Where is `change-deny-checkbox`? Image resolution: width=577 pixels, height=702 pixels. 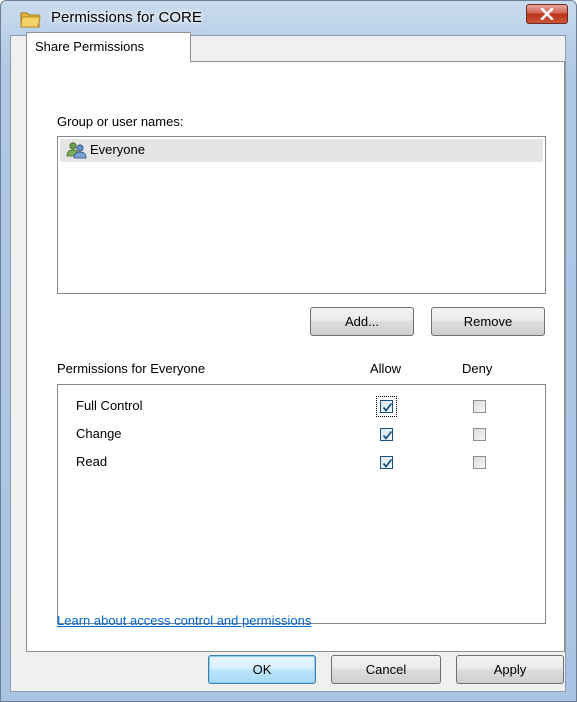 change-deny-checkbox is located at coordinates (479, 434).